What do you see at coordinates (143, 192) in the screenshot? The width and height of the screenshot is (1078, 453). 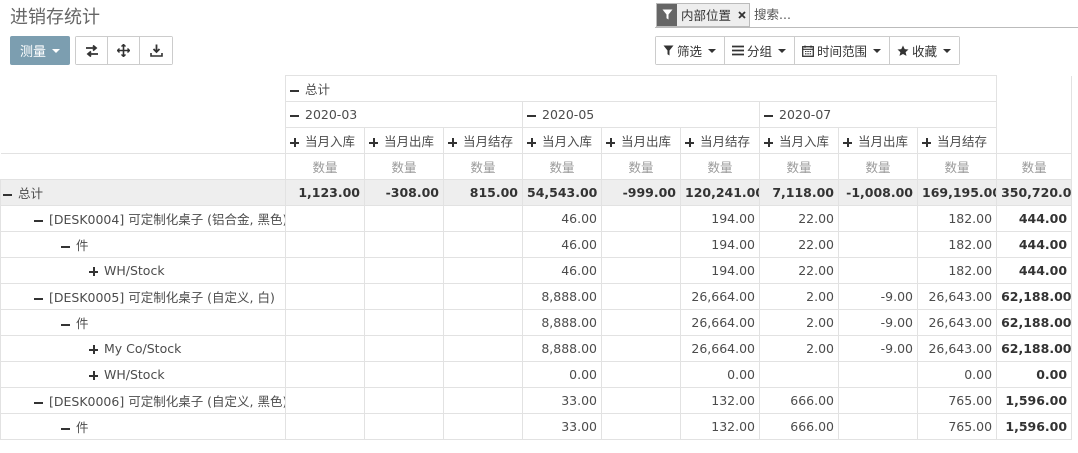 I see `row-header: 总计` at bounding box center [143, 192].